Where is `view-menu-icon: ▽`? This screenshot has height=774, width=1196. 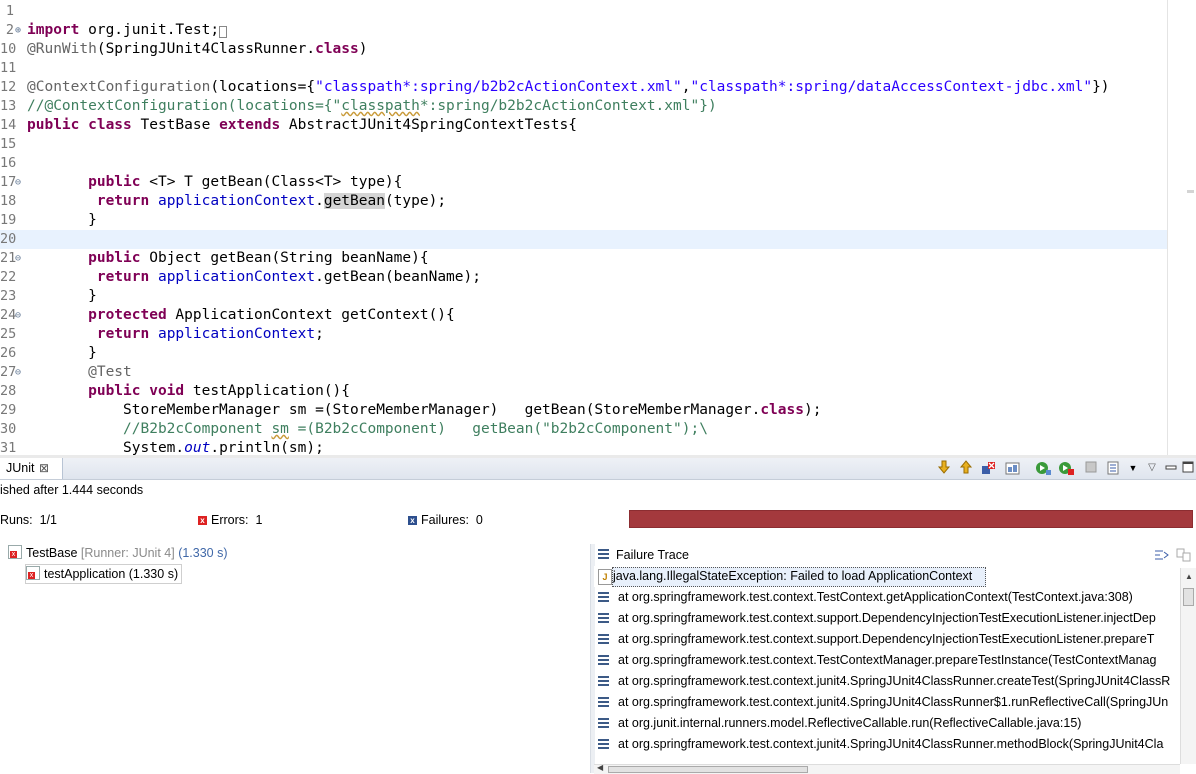
view-menu-icon: ▽ is located at coordinates (1152, 468).